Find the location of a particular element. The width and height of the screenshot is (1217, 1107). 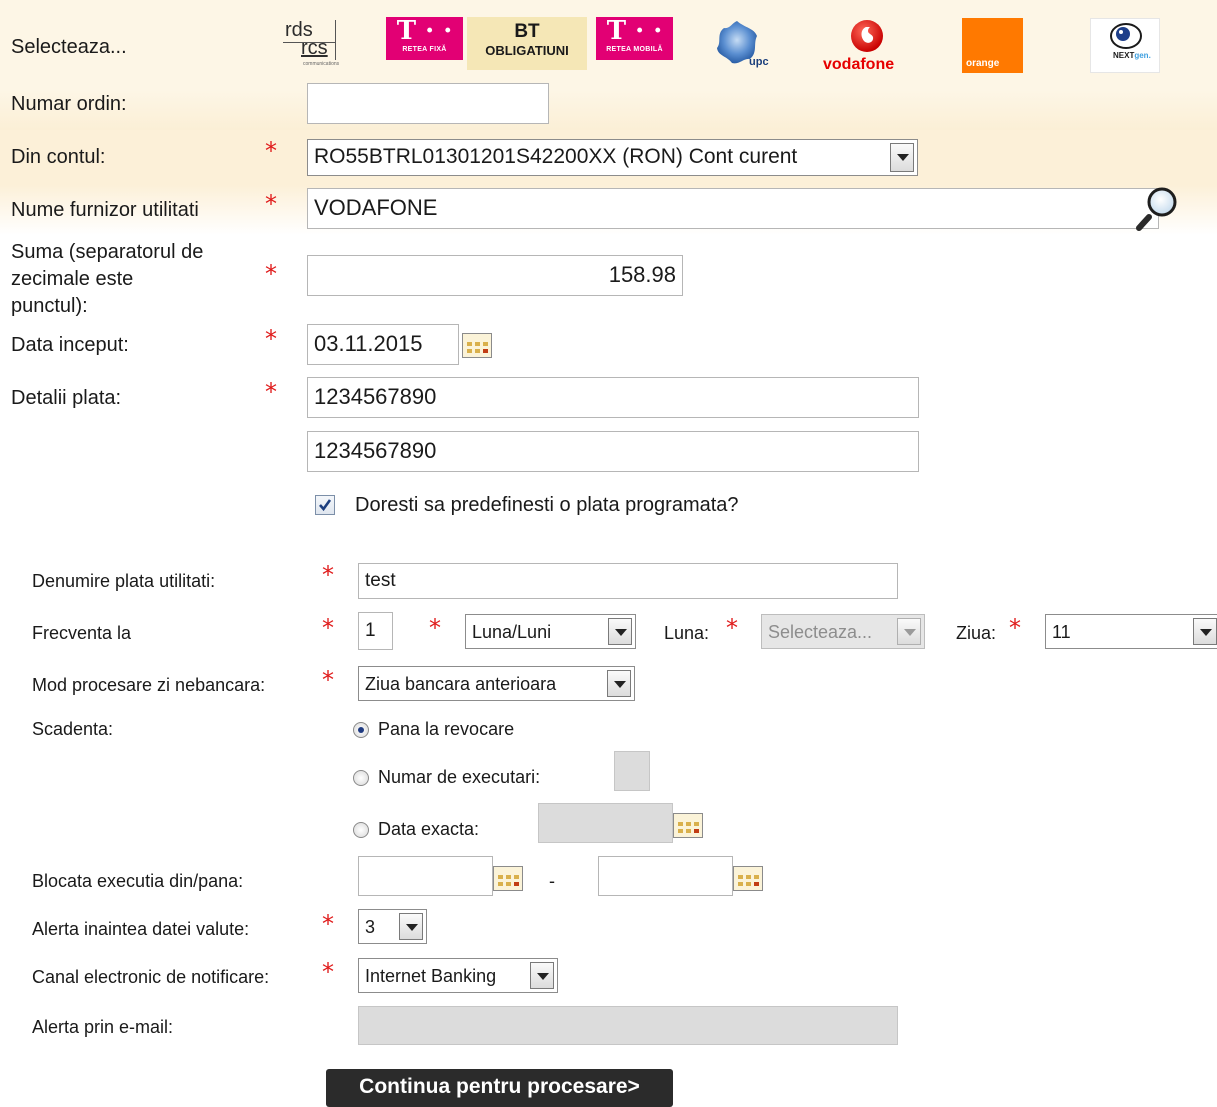

email-alert-input is located at coordinates (628, 1025).